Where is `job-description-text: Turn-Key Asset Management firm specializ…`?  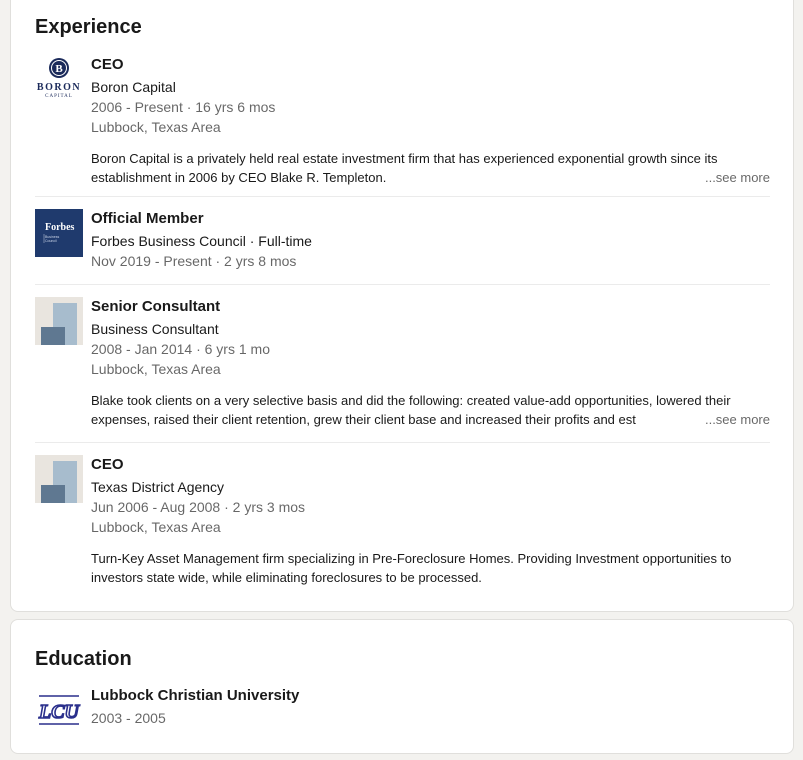
job-description-text: Turn-Key Asset Management firm specializ… is located at coordinates (411, 568).